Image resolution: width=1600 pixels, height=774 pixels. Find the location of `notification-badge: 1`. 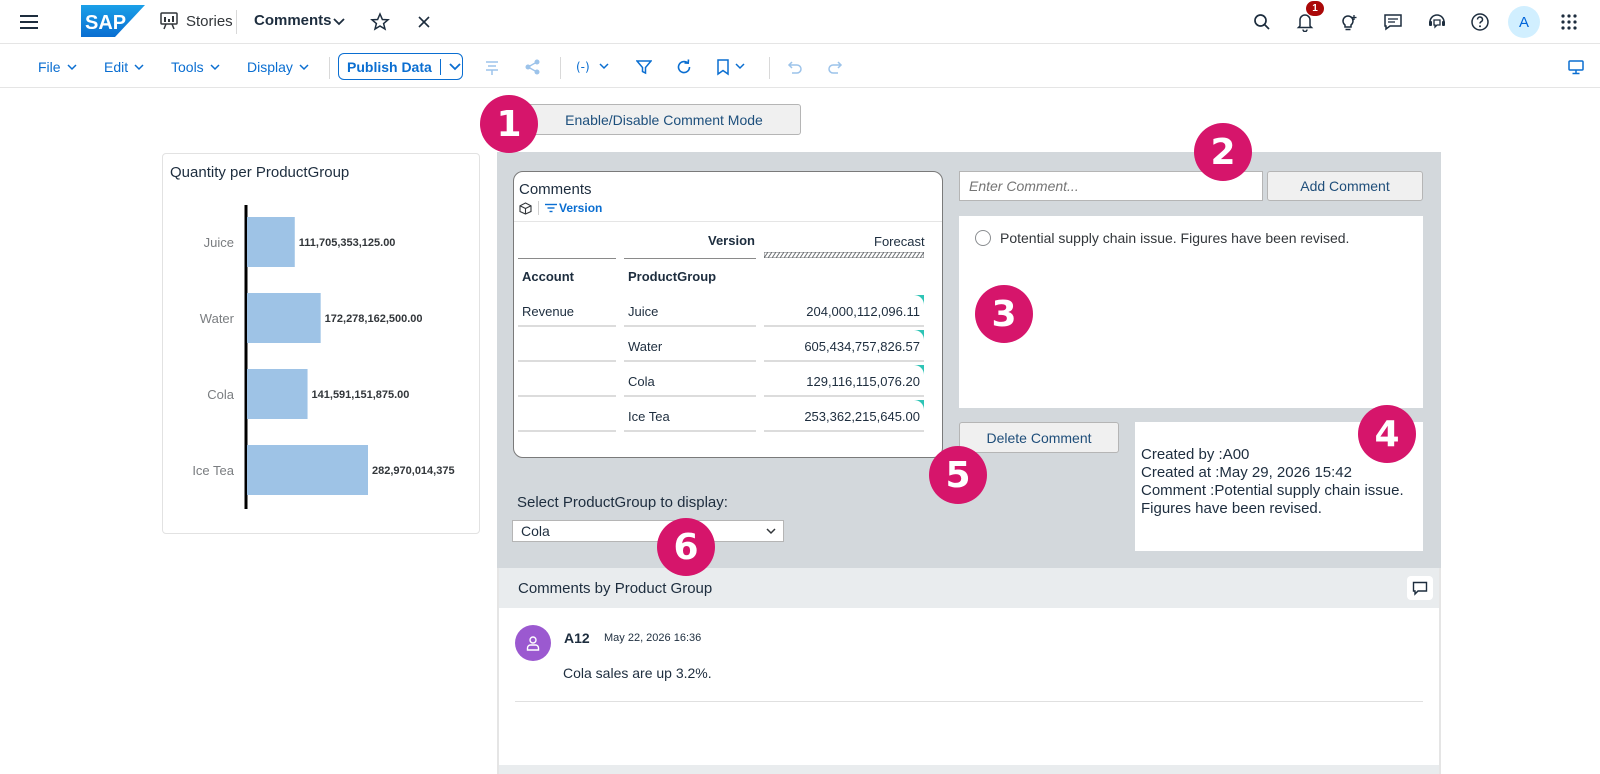

notification-badge: 1 is located at coordinates (1315, 8).